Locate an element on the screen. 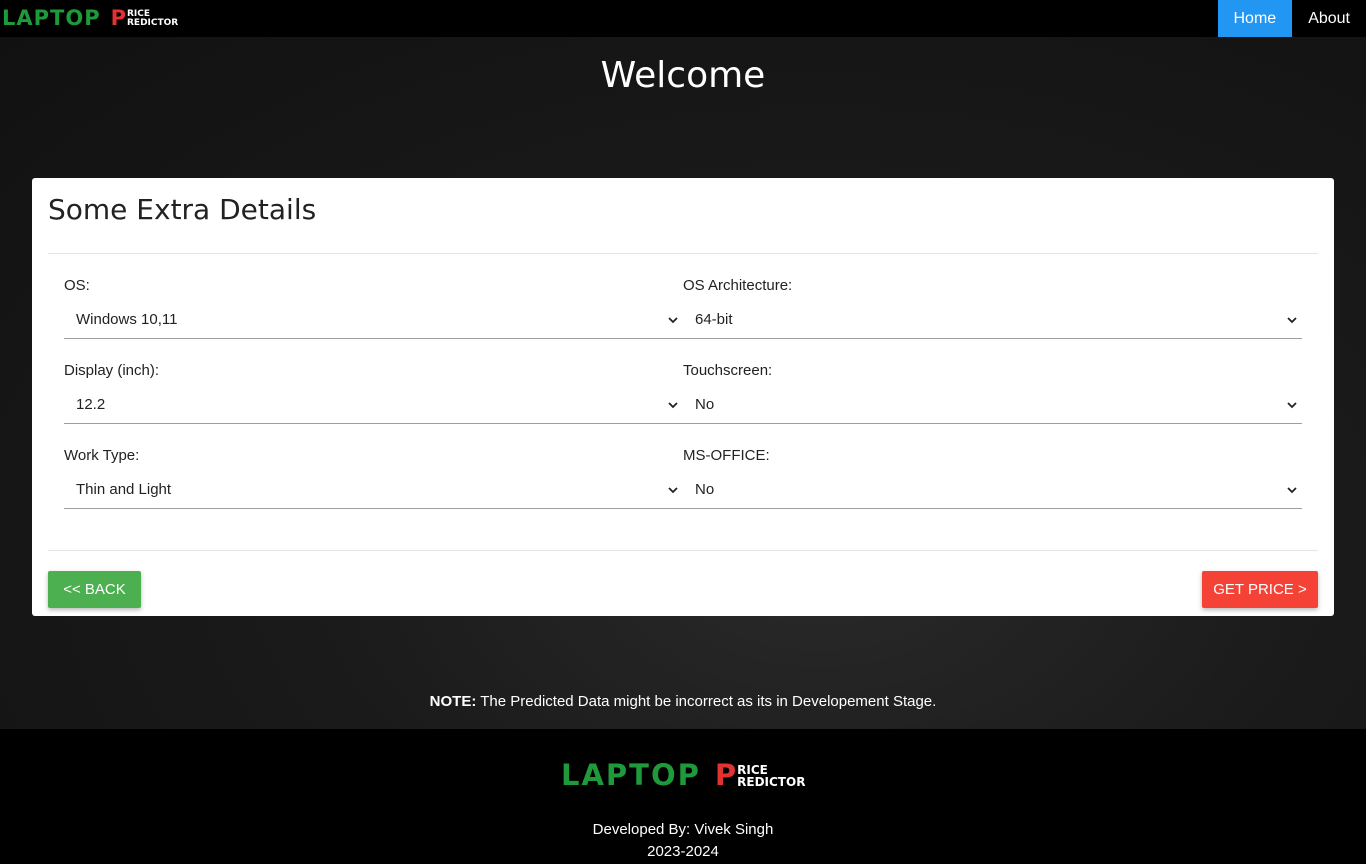 The image size is (1366, 864). footer-logo-word: LAPTOP is located at coordinates (631, 775).